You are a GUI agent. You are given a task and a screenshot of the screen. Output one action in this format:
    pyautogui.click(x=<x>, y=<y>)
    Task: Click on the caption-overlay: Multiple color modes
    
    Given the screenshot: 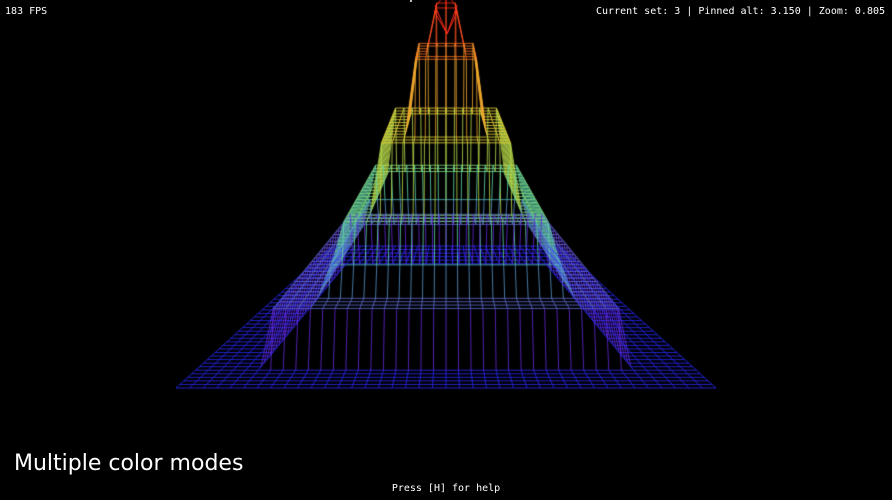 What is the action you would take?
    pyautogui.click(x=129, y=463)
    